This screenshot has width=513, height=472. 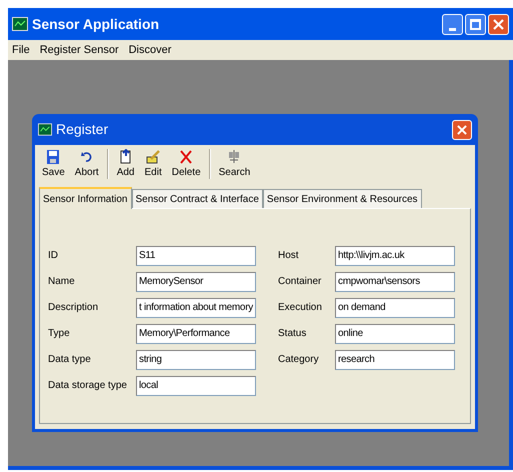 I want to click on field-label: Status, so click(x=293, y=334).